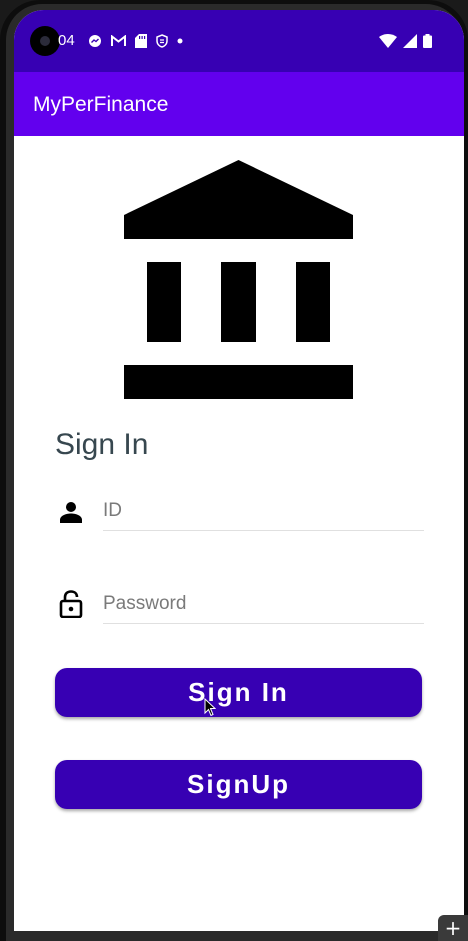  I want to click on messenger-icon, so click(95, 41).